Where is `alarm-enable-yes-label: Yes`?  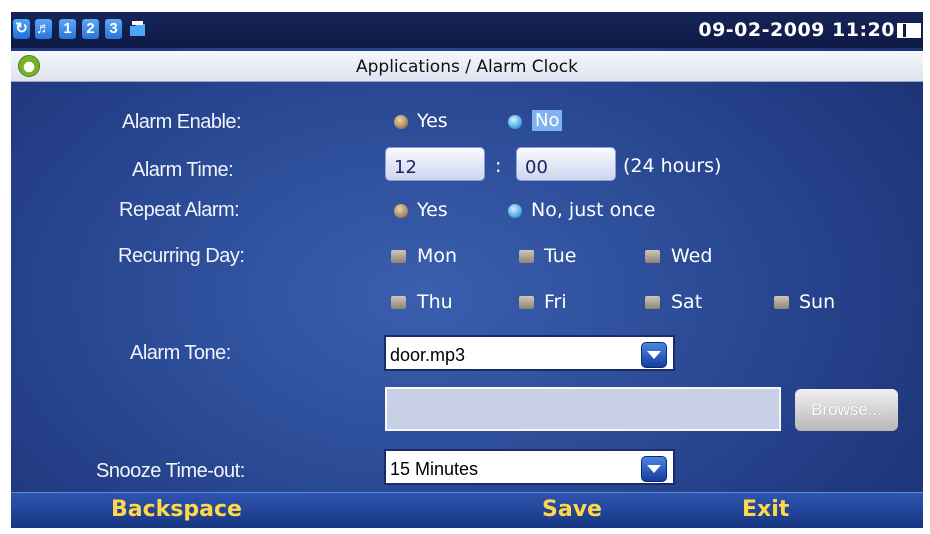
alarm-enable-yes-label: Yes is located at coordinates (432, 121).